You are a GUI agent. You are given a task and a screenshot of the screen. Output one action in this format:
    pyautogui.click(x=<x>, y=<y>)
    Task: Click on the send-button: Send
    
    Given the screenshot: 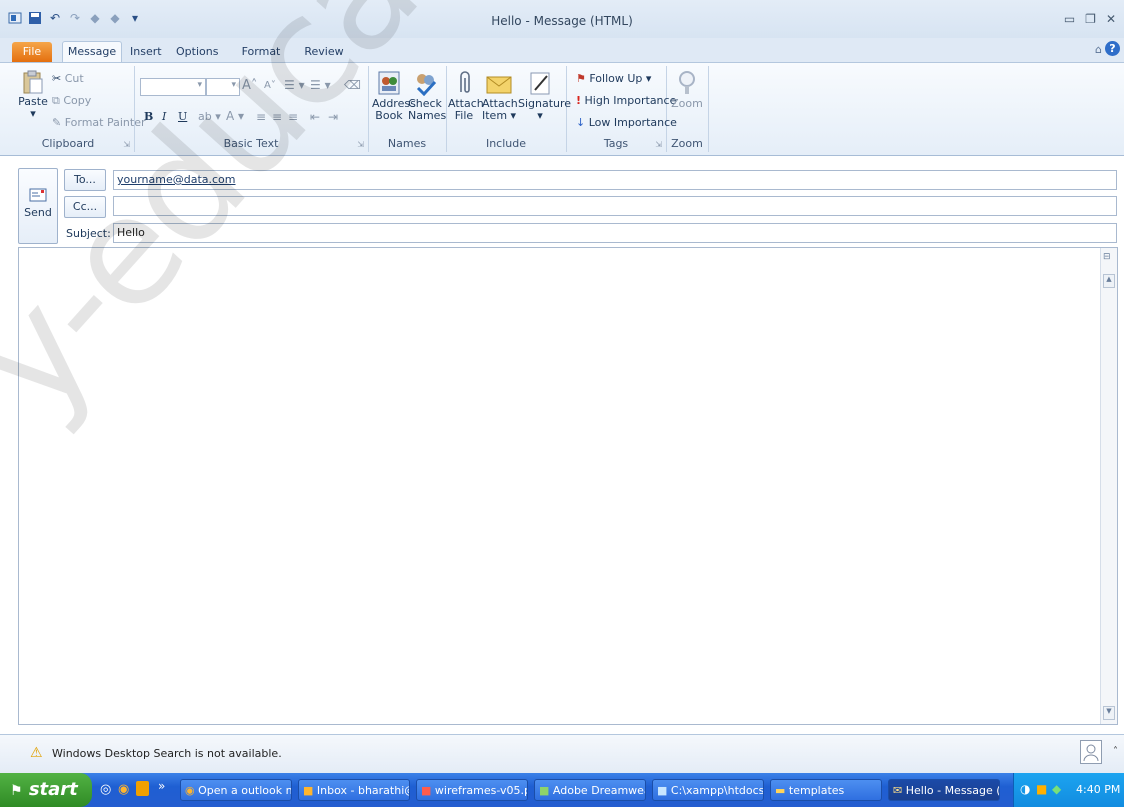 What is the action you would take?
    pyautogui.click(x=38, y=206)
    